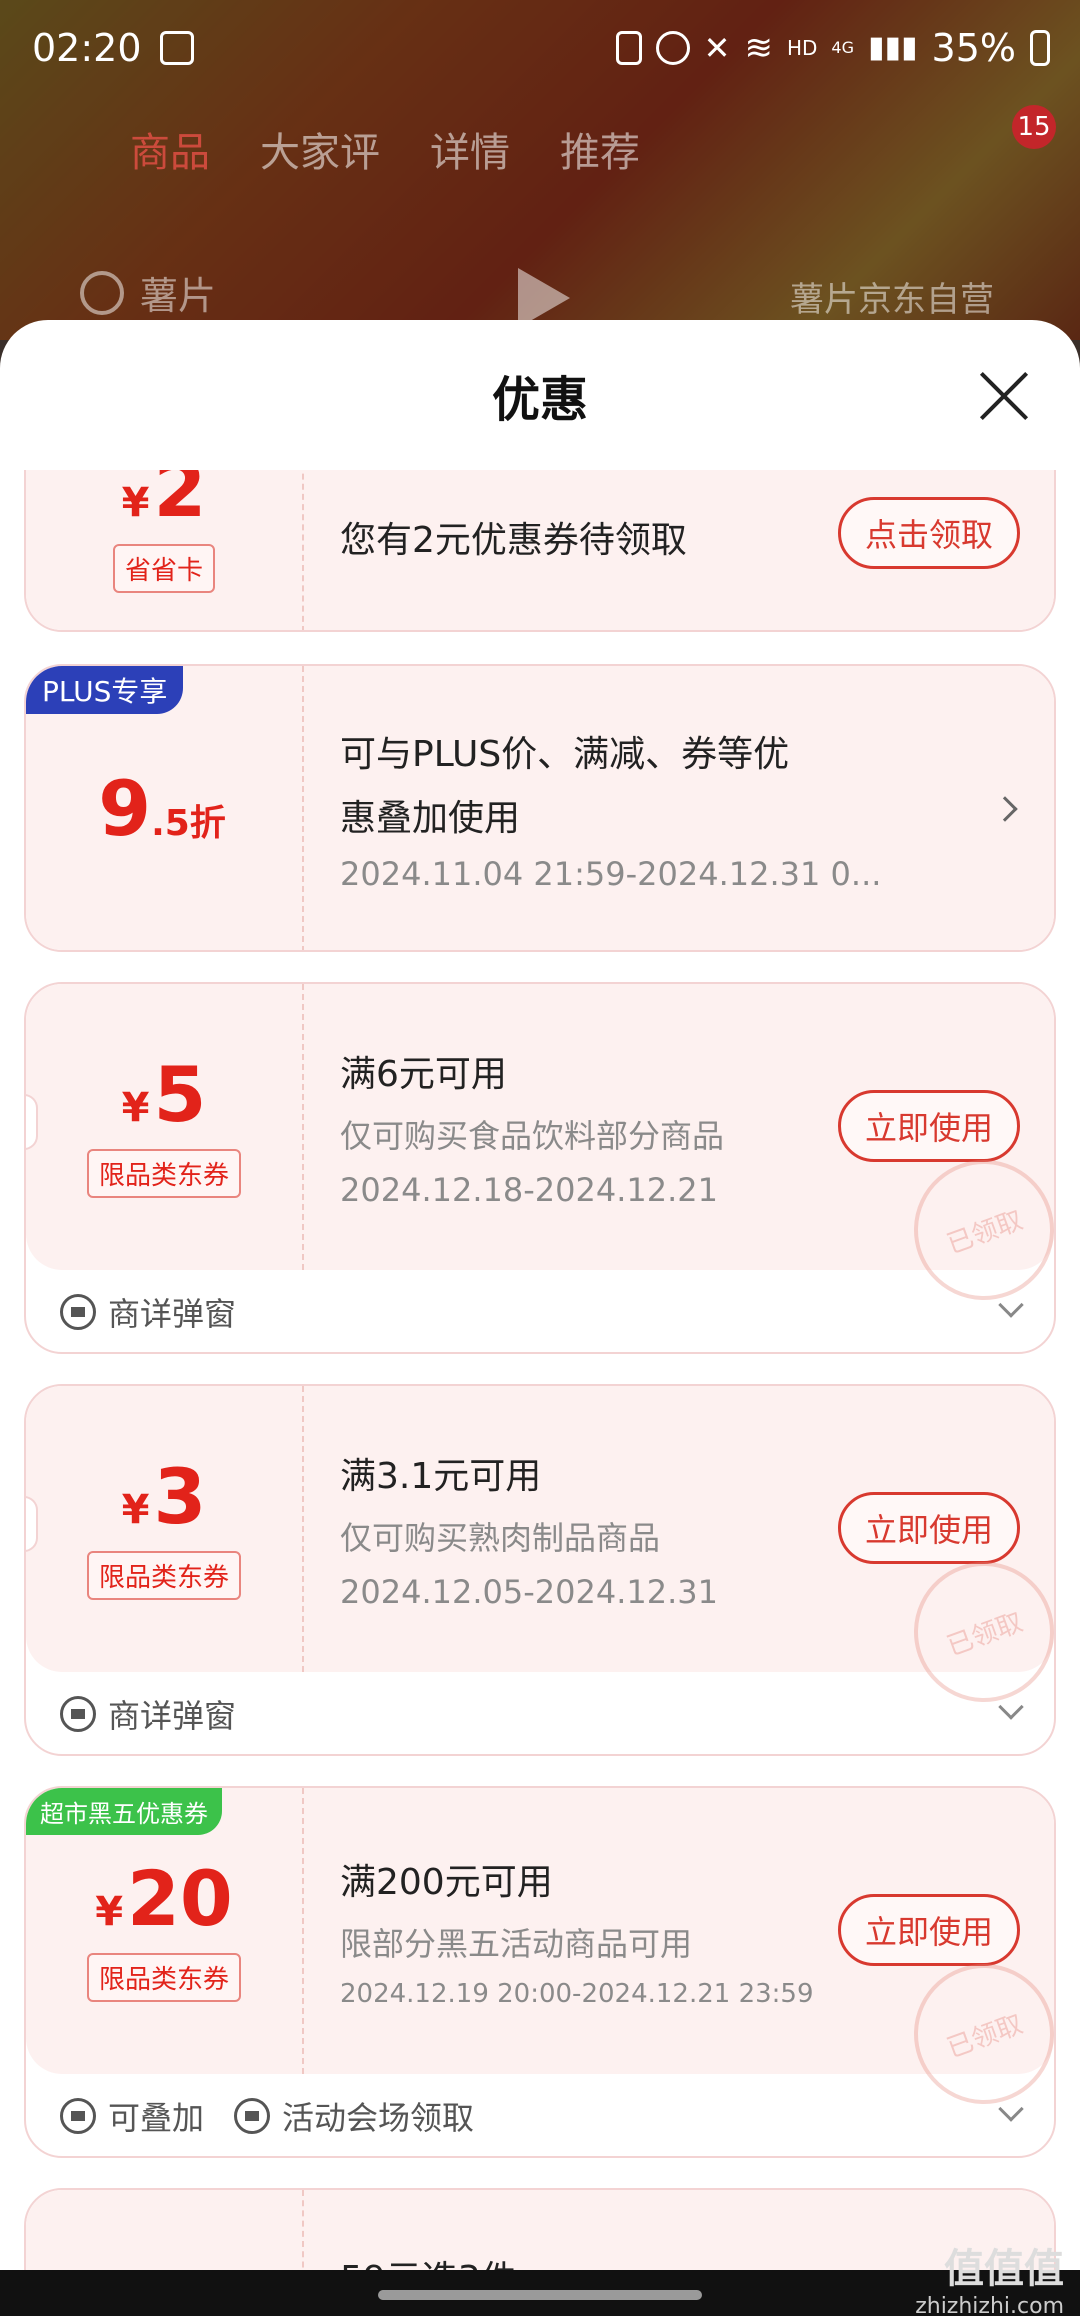  I want to click on signal-icon: ▮▮▮, so click(893, 47).